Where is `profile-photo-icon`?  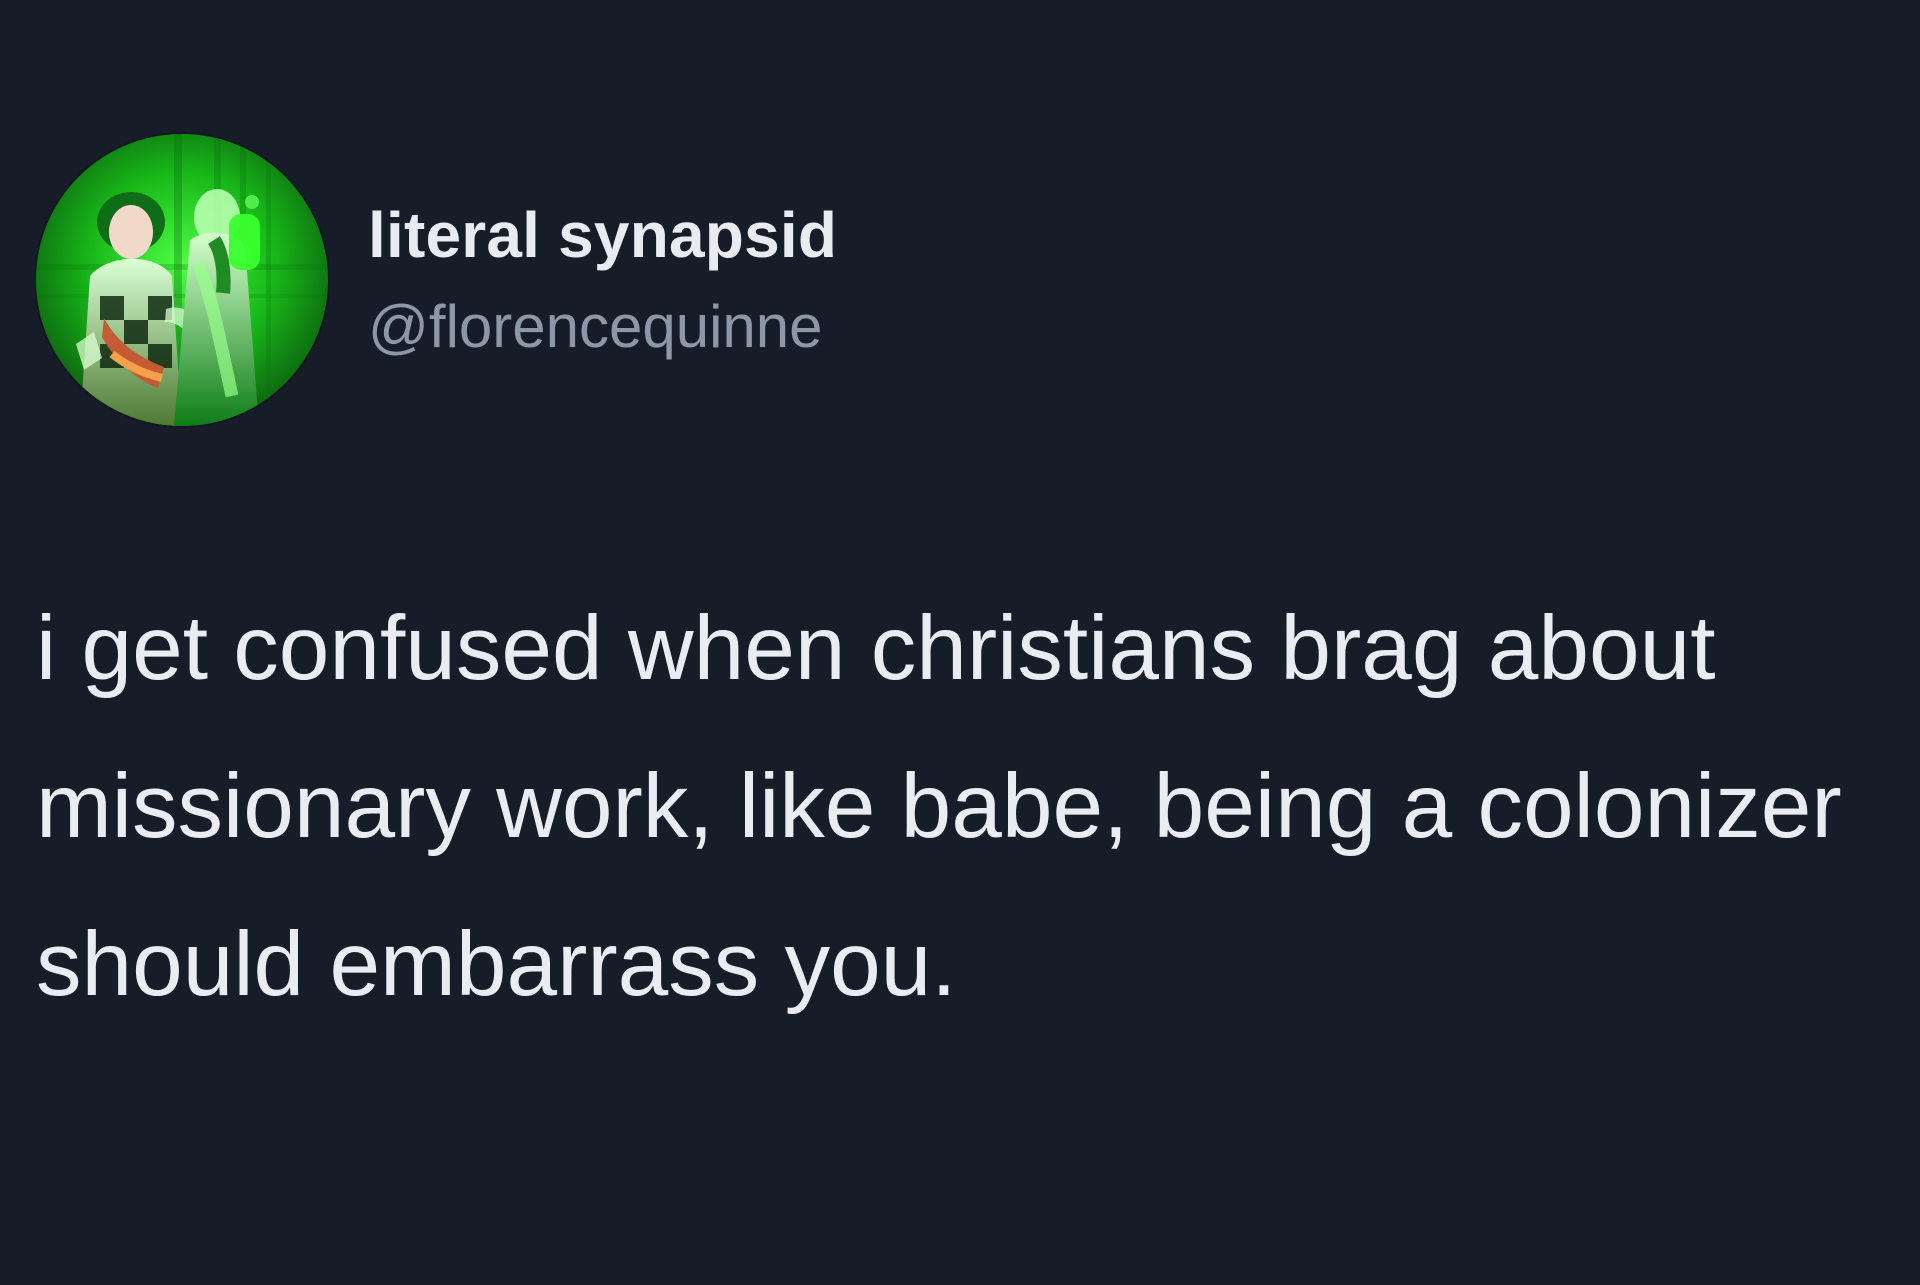 profile-photo-icon is located at coordinates (182, 280).